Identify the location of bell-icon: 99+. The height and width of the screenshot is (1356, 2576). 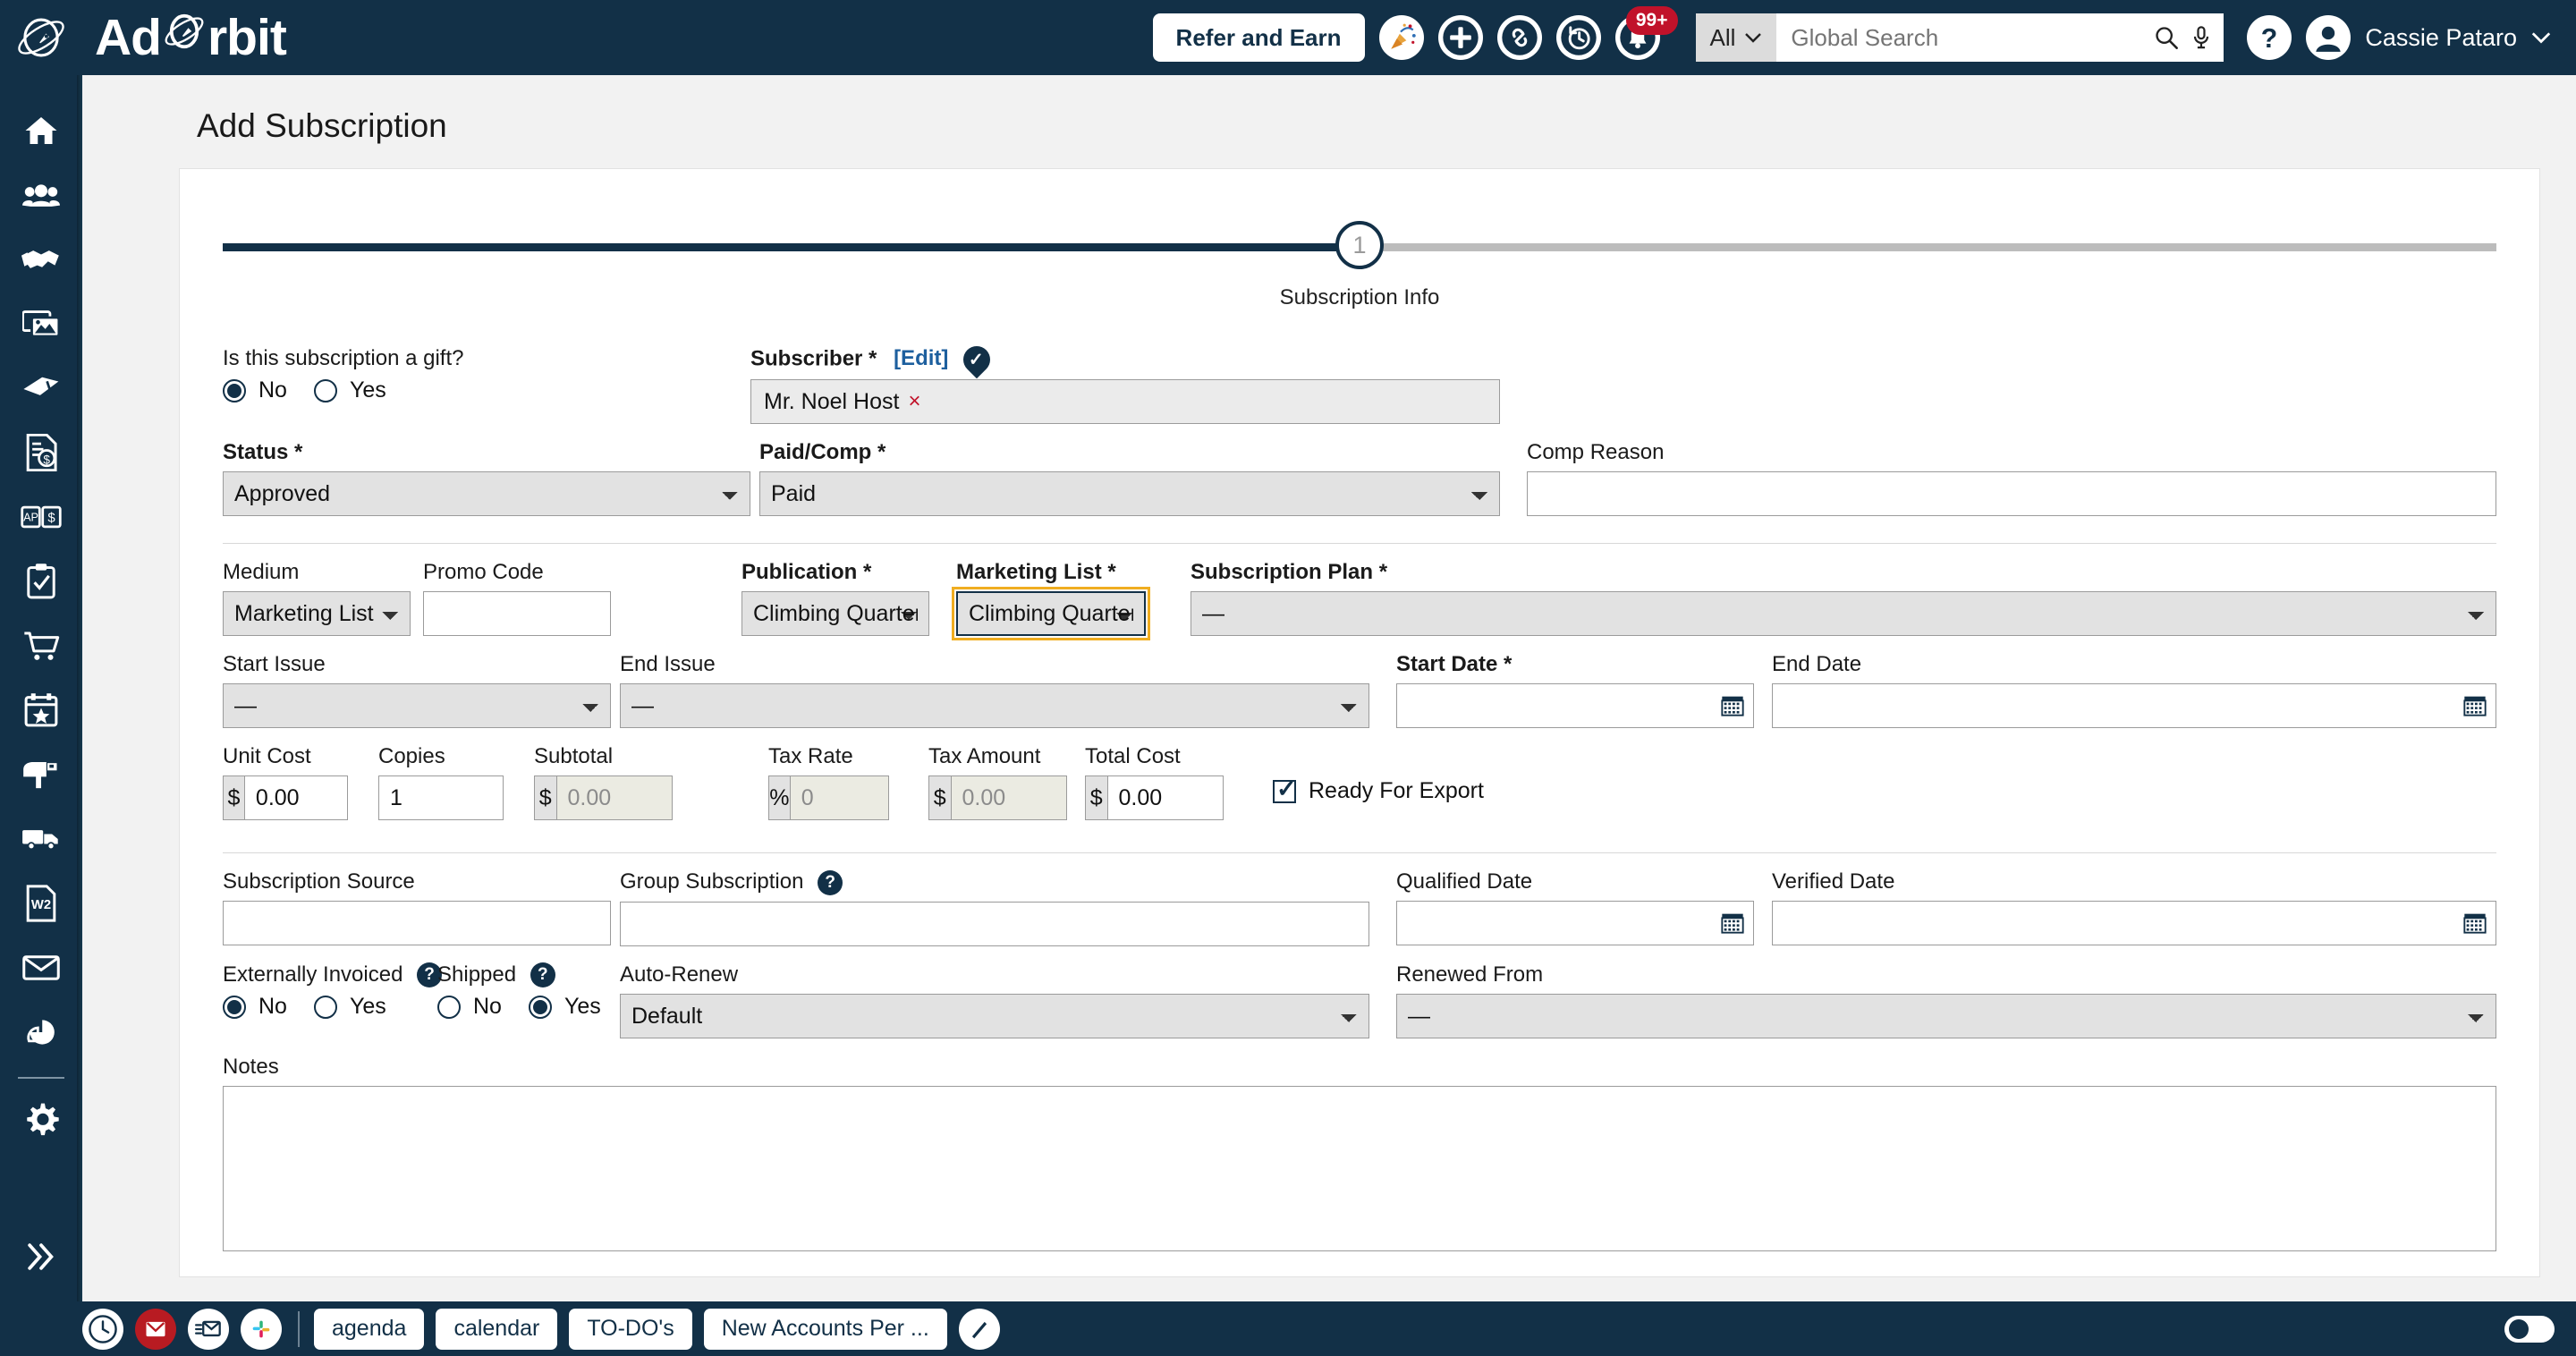
(1646, 33).